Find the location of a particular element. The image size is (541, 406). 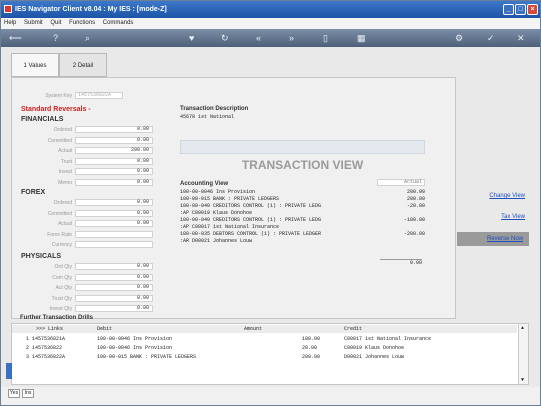

heart-icon: ♥ is located at coordinates (191, 38).